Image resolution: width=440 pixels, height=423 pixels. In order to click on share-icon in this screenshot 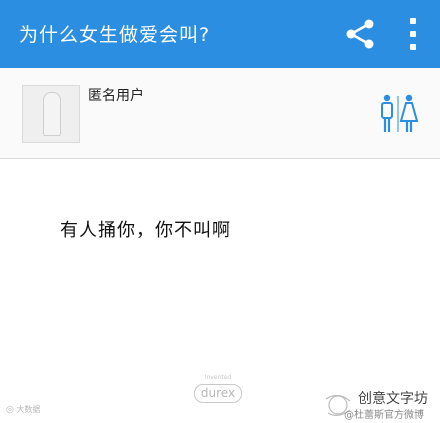, I will do `click(360, 34)`.